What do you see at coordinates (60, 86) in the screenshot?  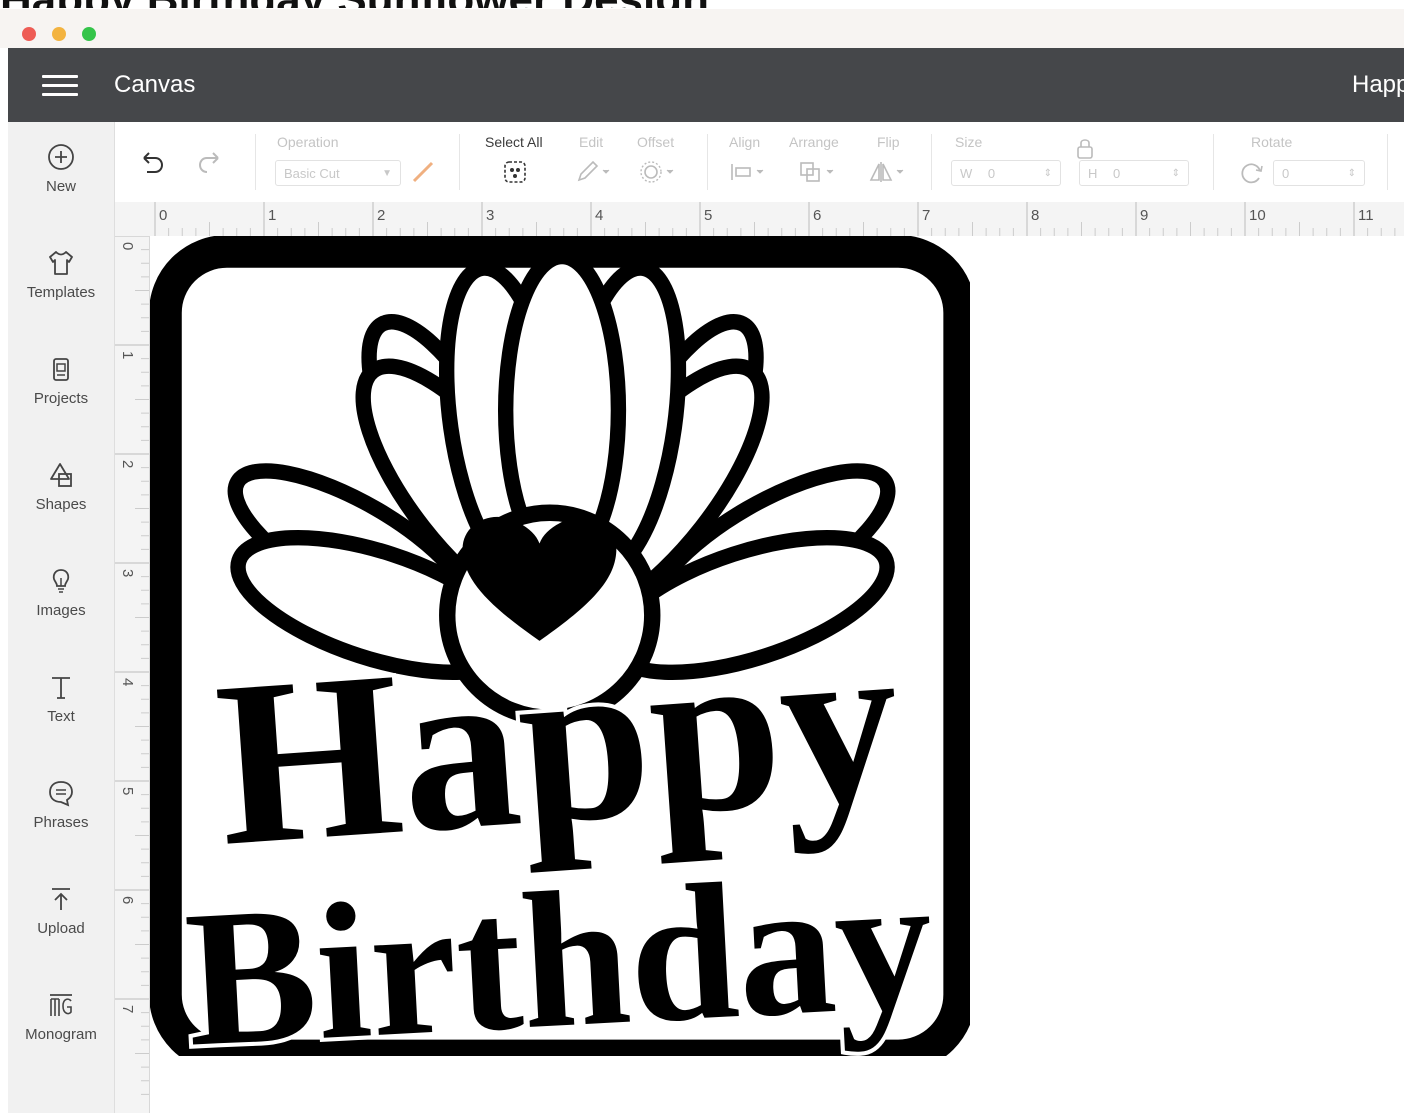 I see `menu-icon` at bounding box center [60, 86].